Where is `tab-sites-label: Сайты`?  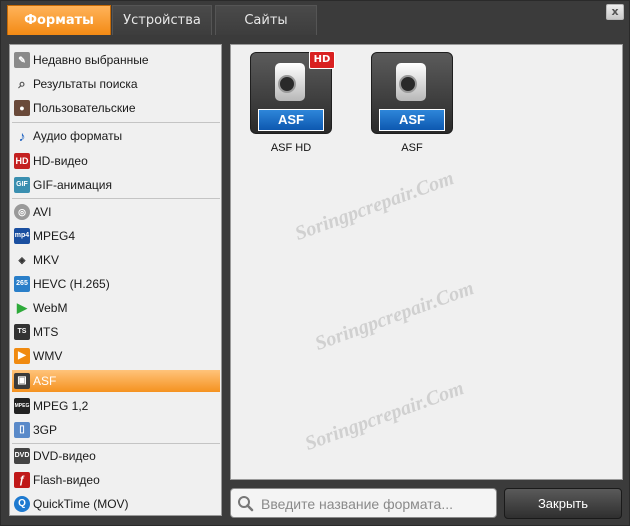 tab-sites-label: Сайты is located at coordinates (266, 20).